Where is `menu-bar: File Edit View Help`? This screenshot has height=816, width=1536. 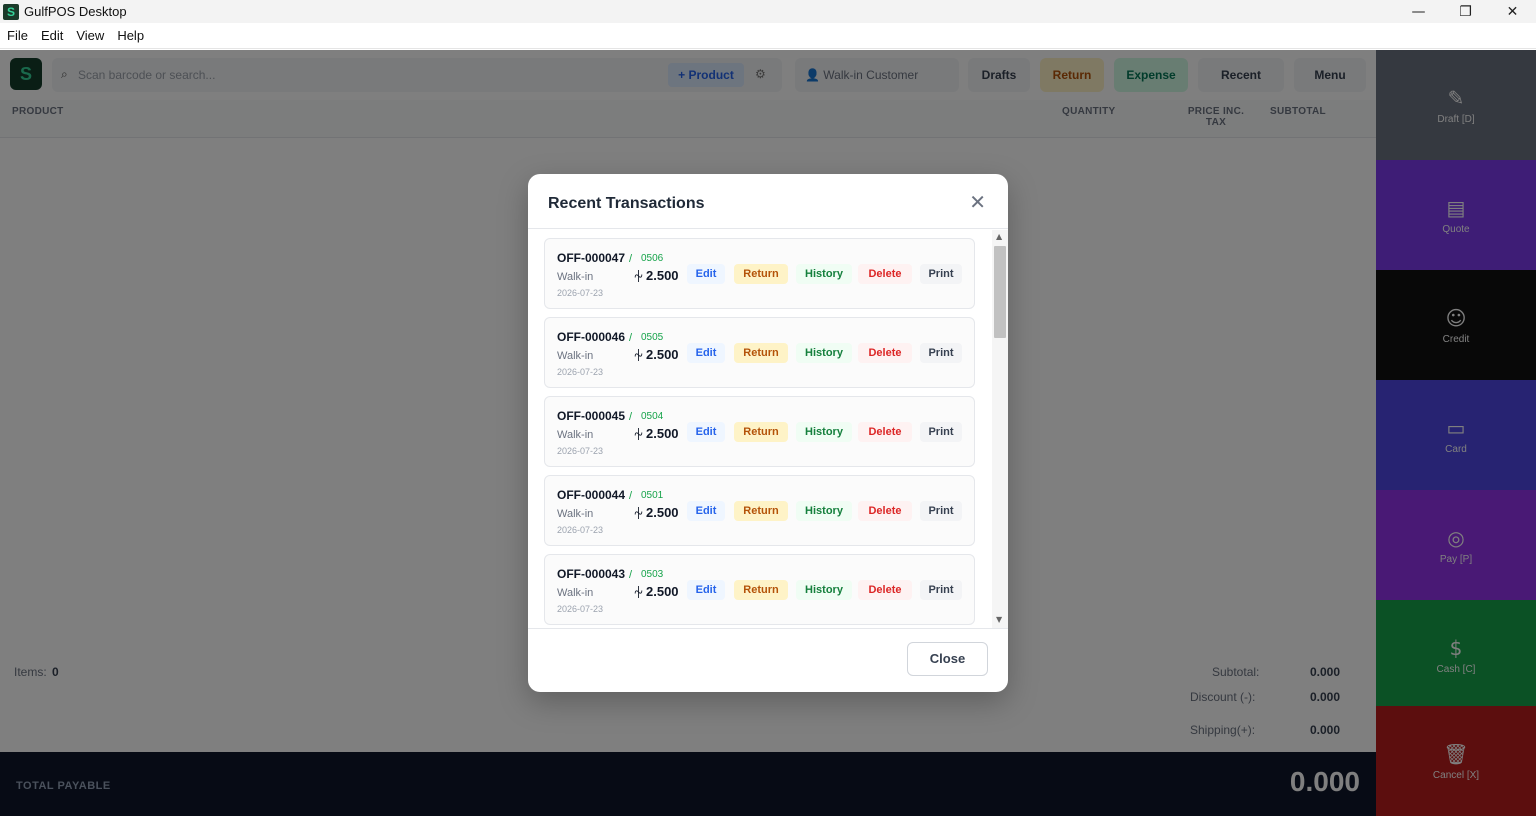
menu-bar: File Edit View Help is located at coordinates (768, 36).